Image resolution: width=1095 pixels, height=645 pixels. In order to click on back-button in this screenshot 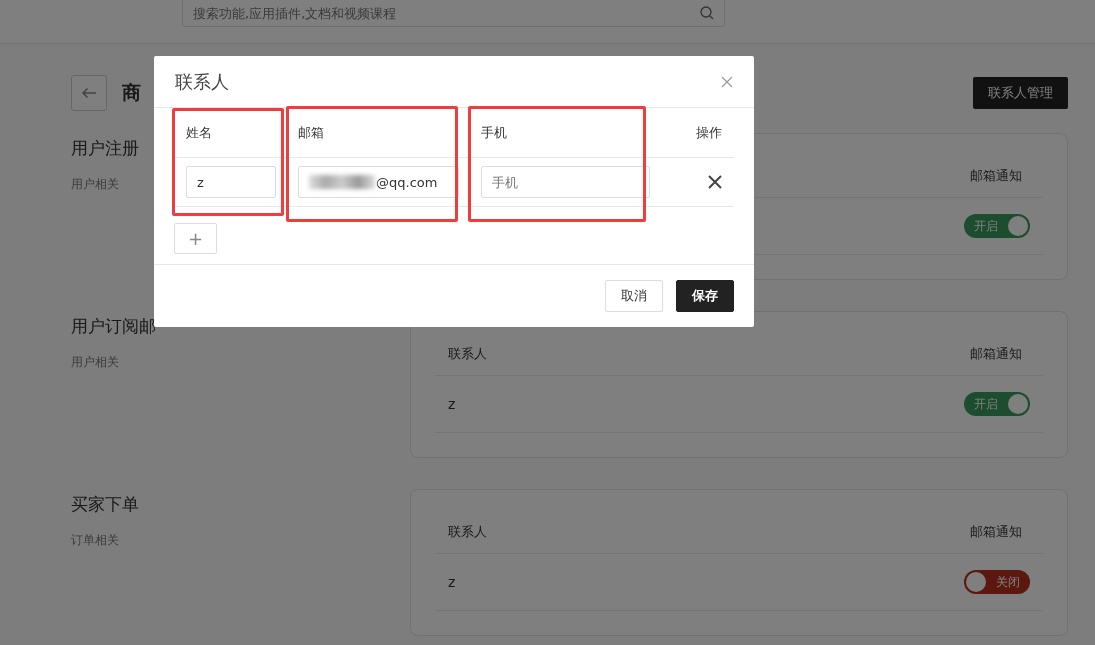, I will do `click(89, 93)`.